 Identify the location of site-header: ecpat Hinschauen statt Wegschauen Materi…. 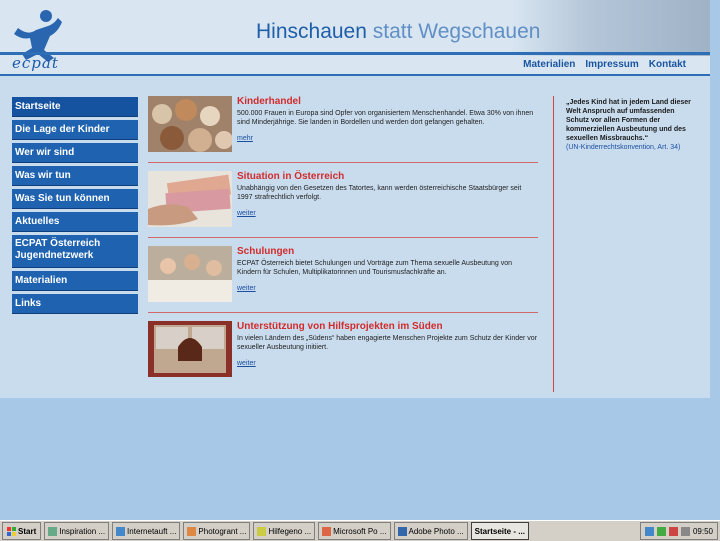
(355, 38).